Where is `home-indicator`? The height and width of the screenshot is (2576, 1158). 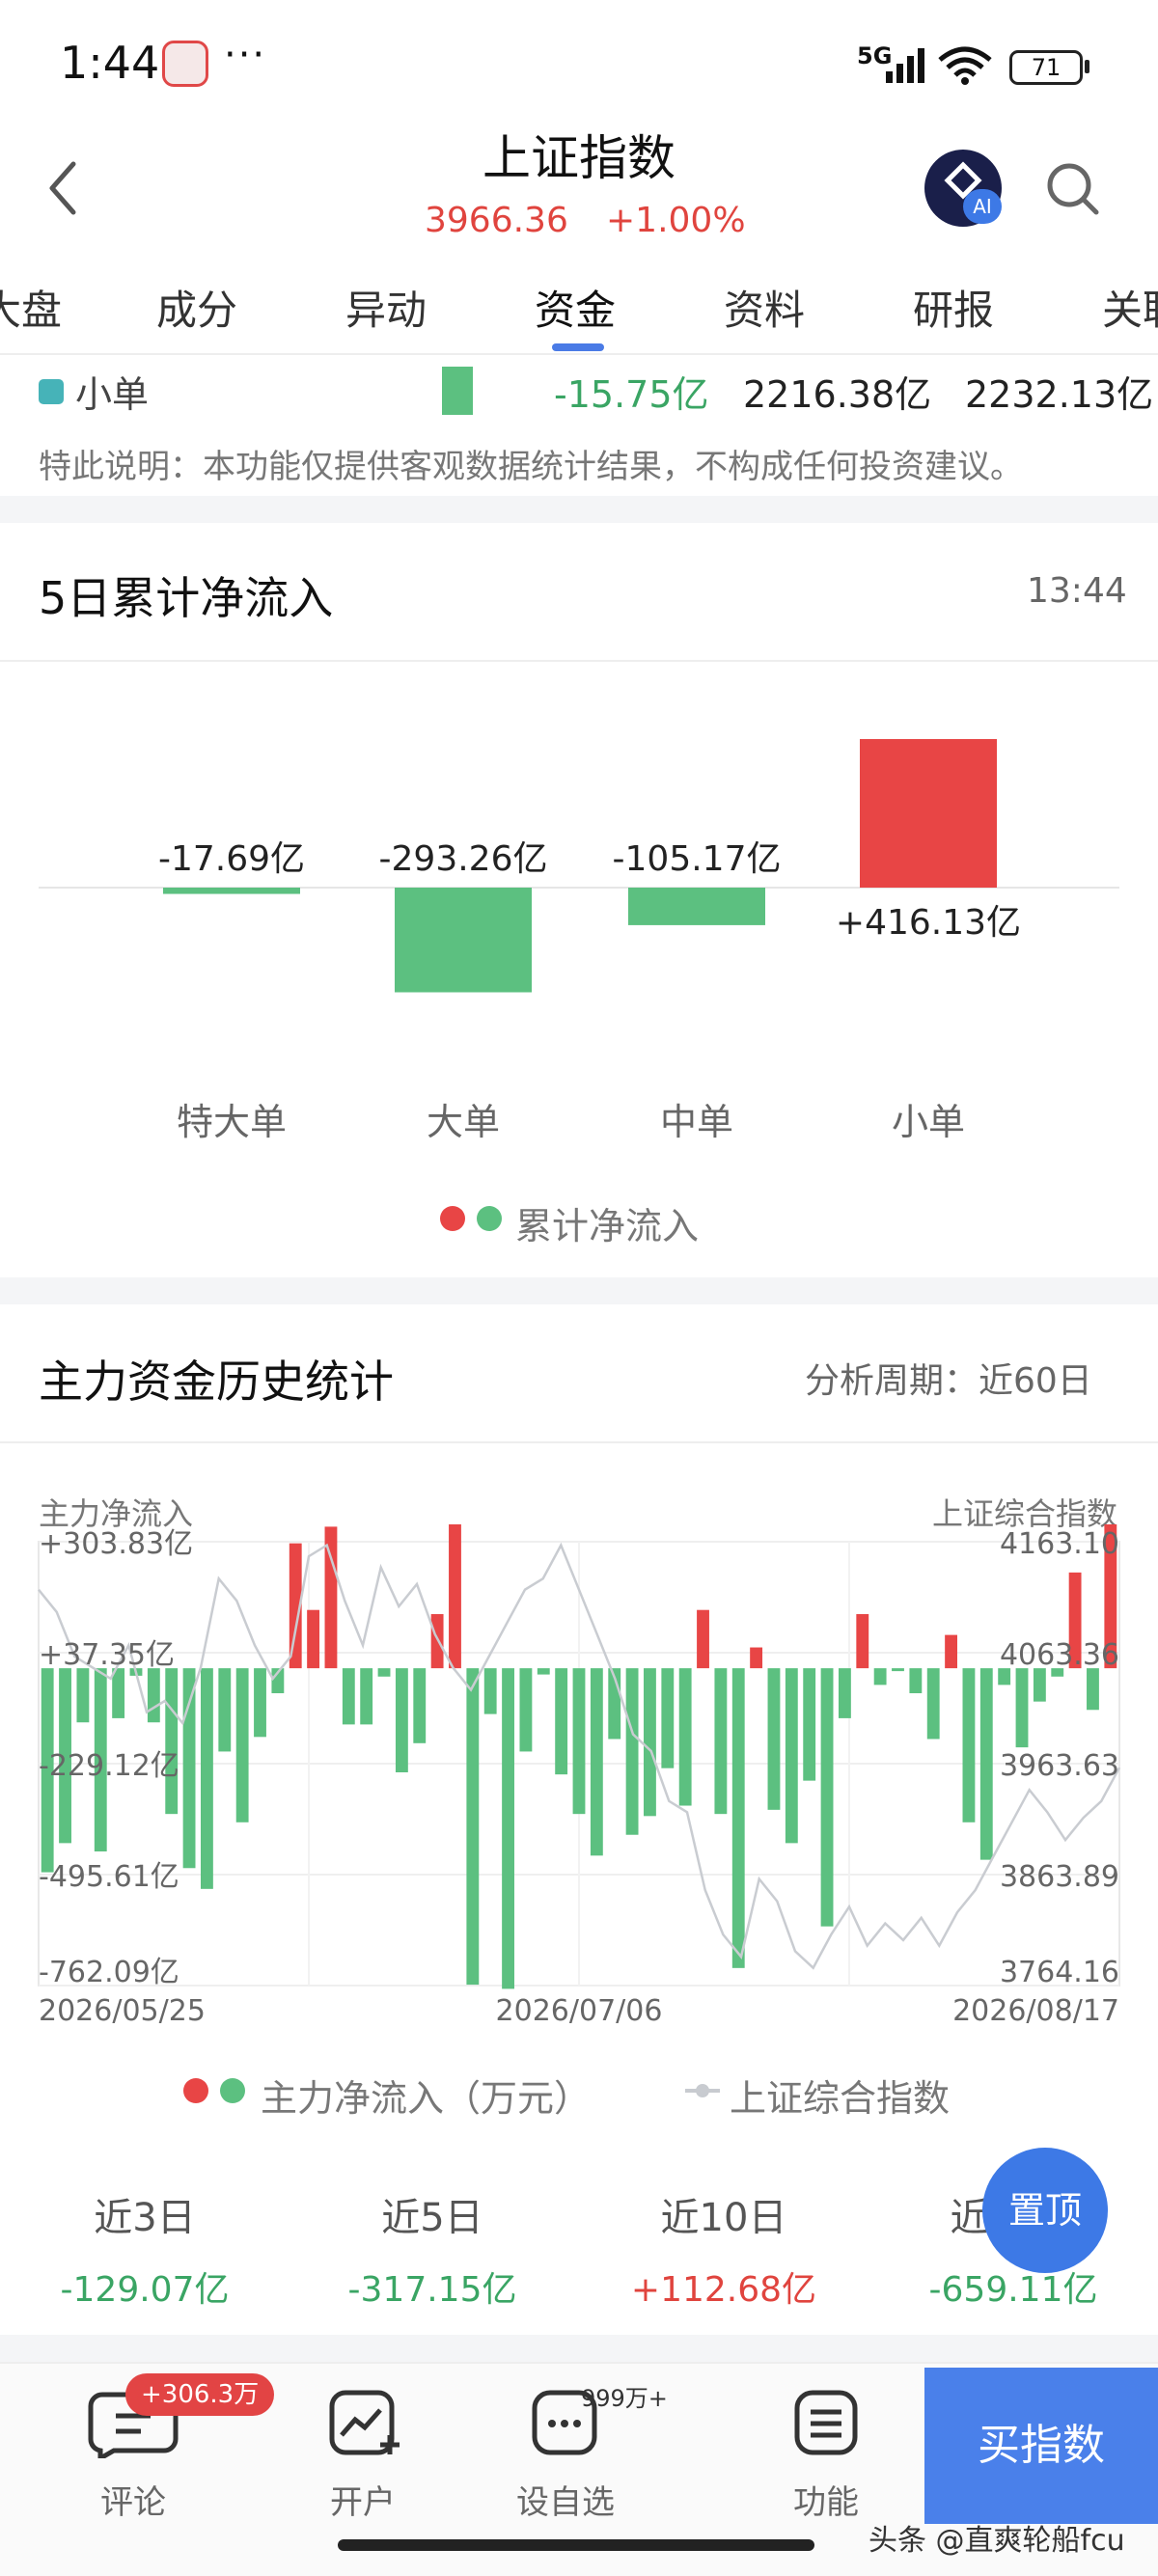 home-indicator is located at coordinates (576, 2545).